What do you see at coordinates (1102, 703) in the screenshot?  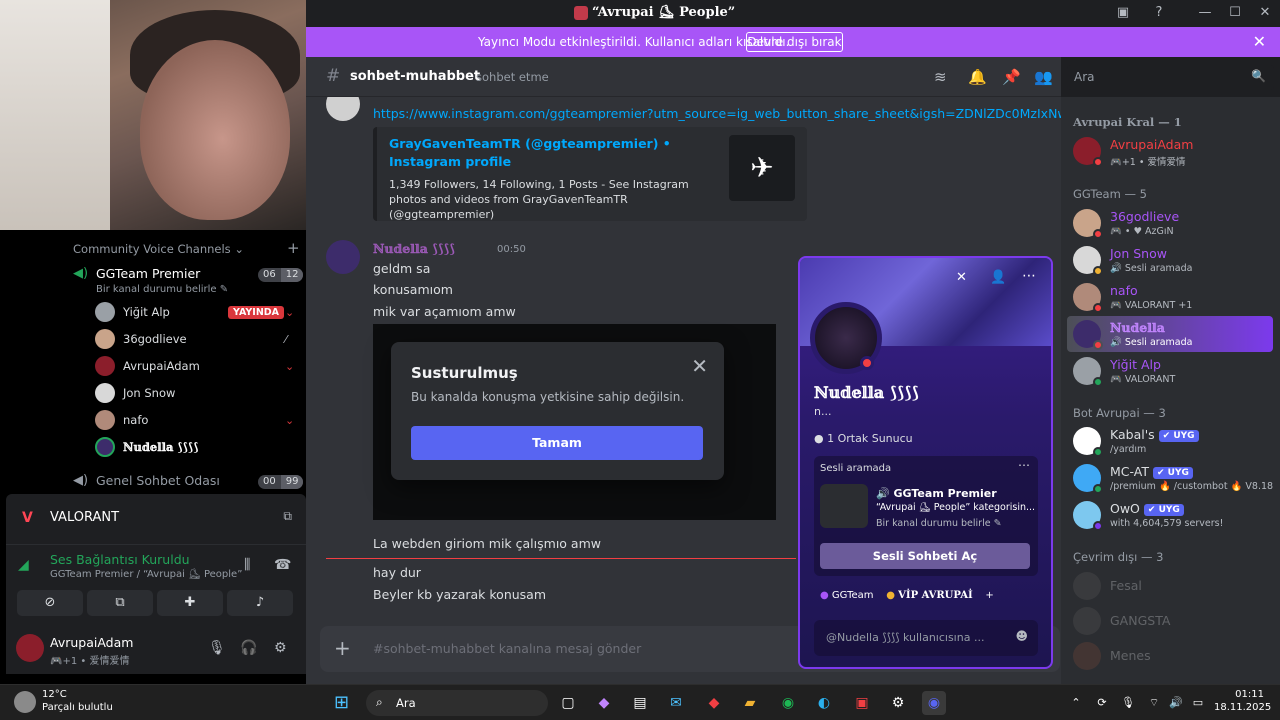 I see `sync-icon: ⟳` at bounding box center [1102, 703].